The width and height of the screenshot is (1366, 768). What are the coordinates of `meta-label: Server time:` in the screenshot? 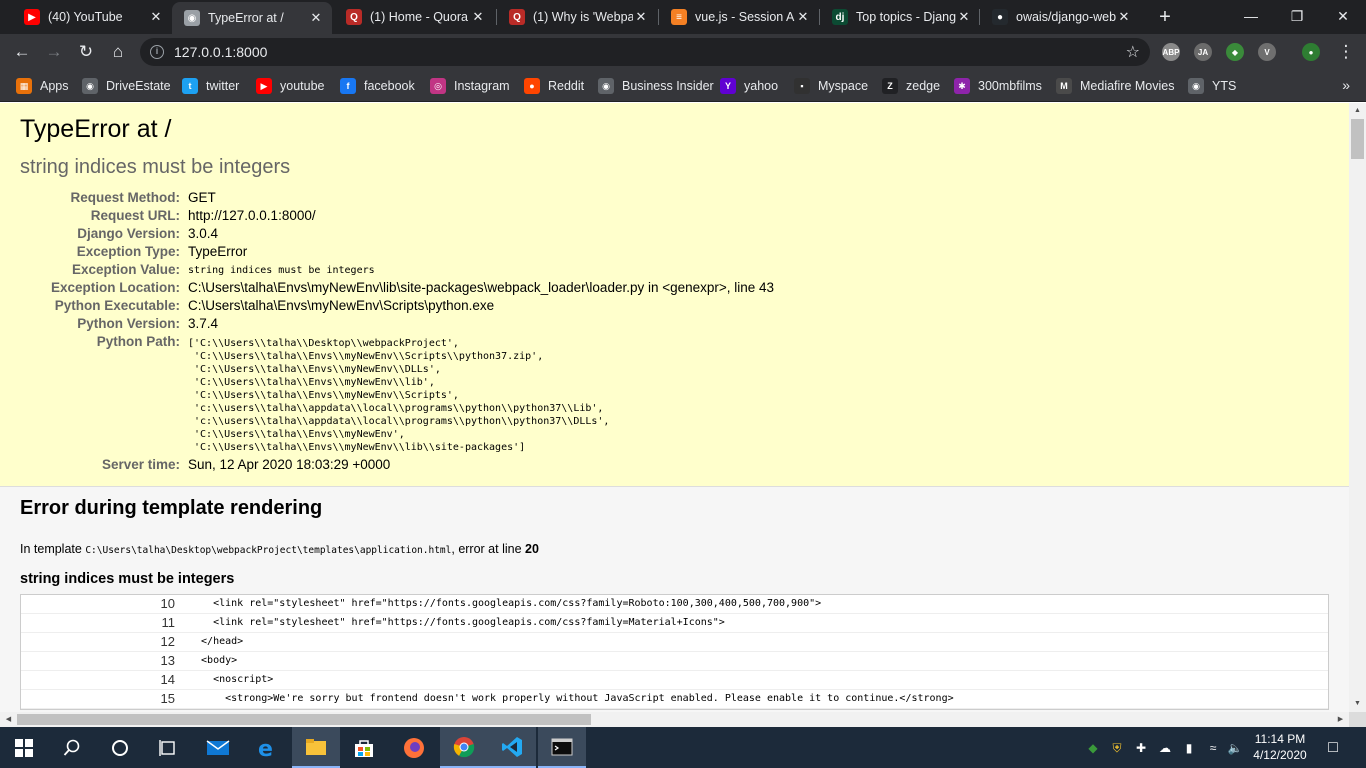 It's located at (140, 464).